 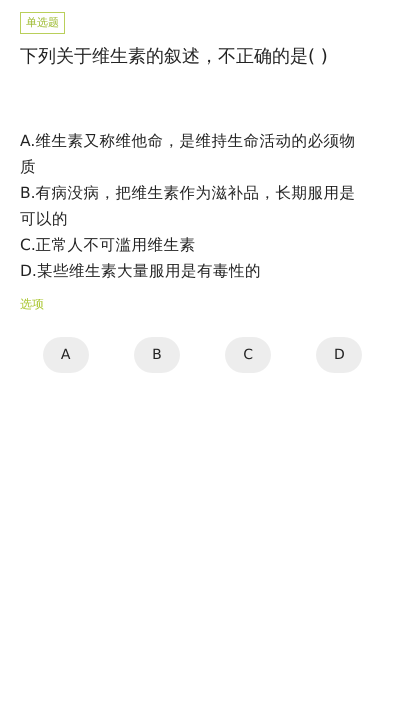 What do you see at coordinates (339, 355) in the screenshot?
I see `choice-button: D` at bounding box center [339, 355].